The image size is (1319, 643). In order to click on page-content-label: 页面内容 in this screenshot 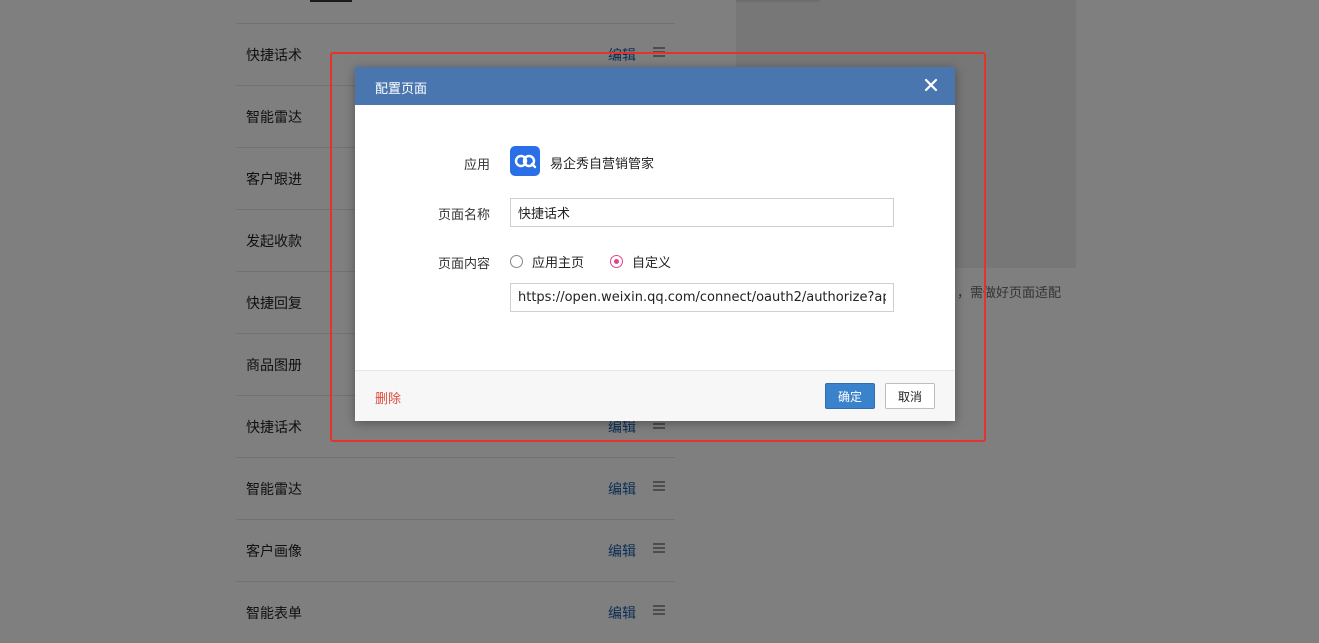, I will do `click(463, 264)`.